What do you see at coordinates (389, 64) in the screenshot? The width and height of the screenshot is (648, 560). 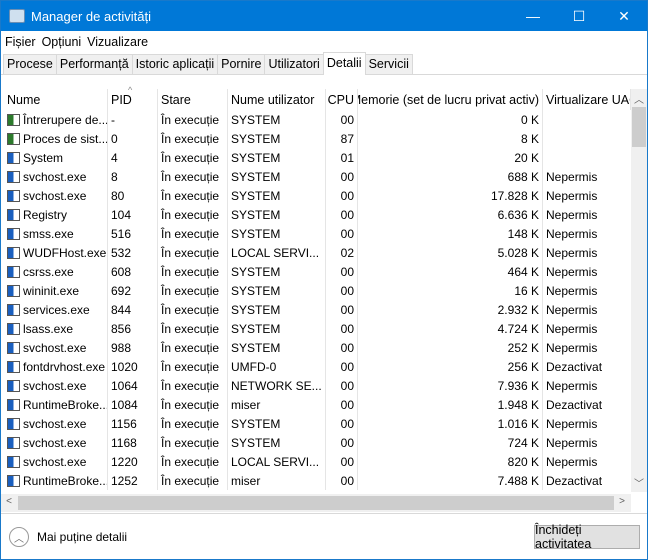 I see `tab-services: Servicii` at bounding box center [389, 64].